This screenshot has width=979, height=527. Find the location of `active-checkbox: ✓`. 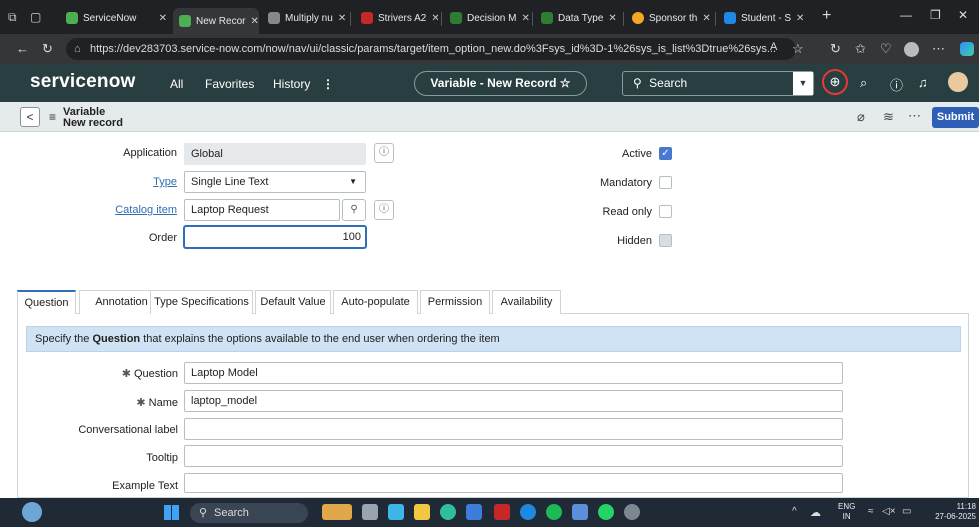

active-checkbox: ✓ is located at coordinates (665, 153).